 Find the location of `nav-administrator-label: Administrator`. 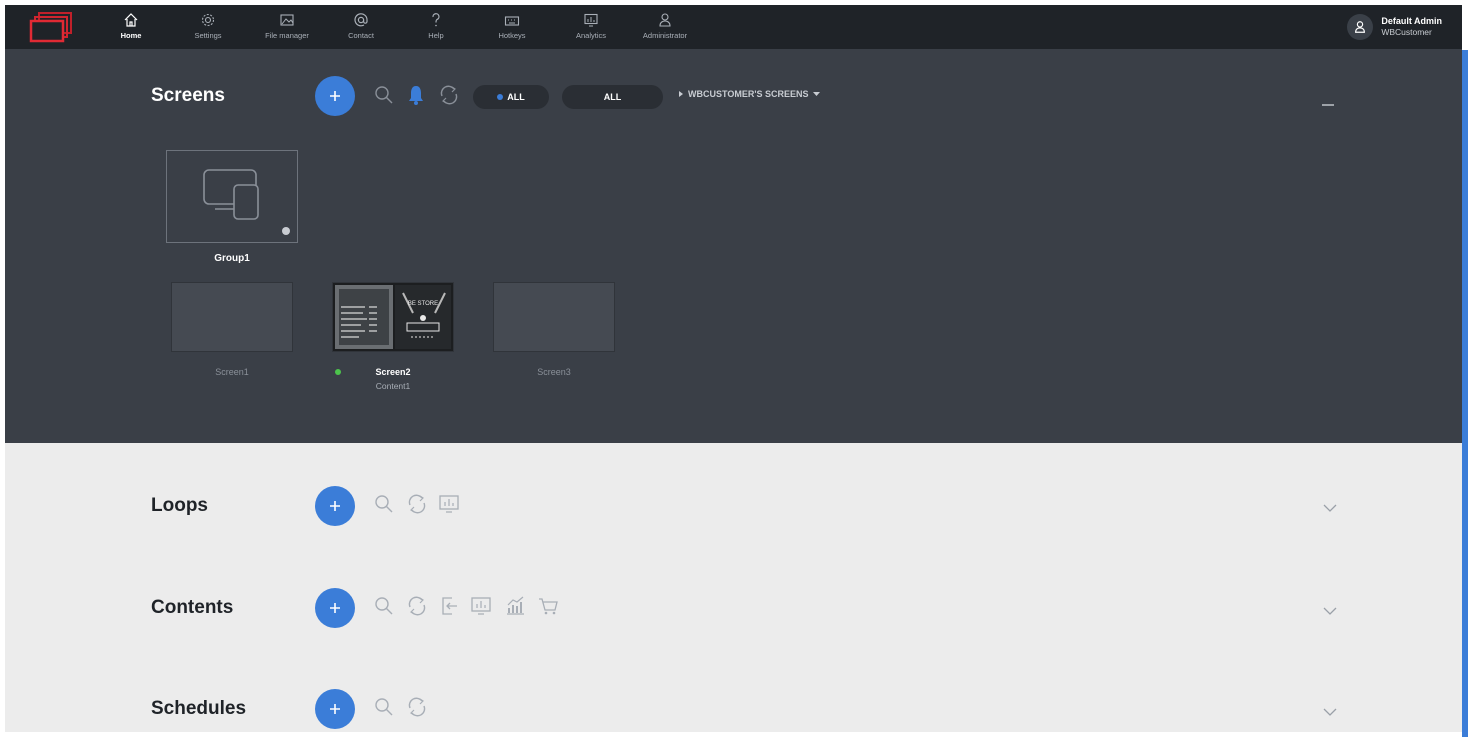

nav-administrator-label: Administrator is located at coordinates (665, 35).